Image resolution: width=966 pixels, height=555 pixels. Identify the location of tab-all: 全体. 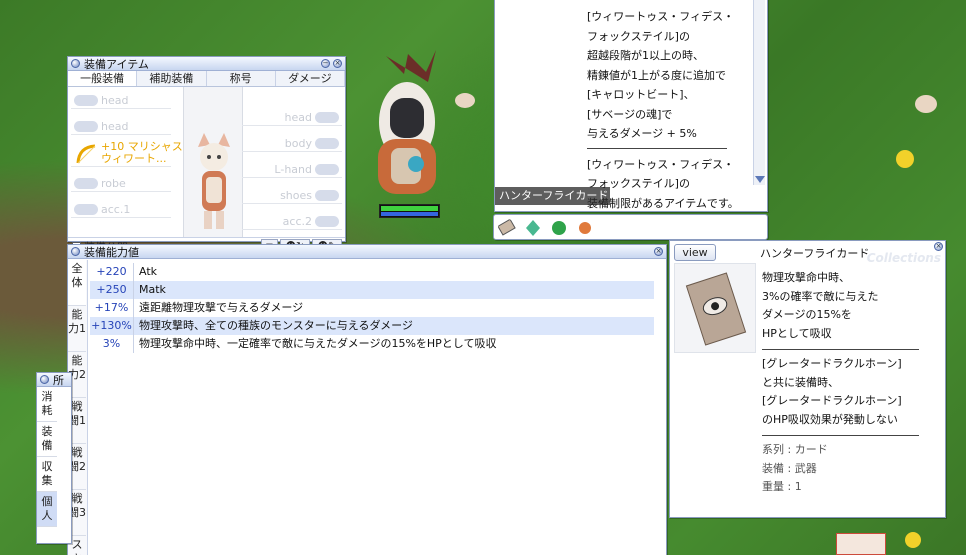
(77, 283).